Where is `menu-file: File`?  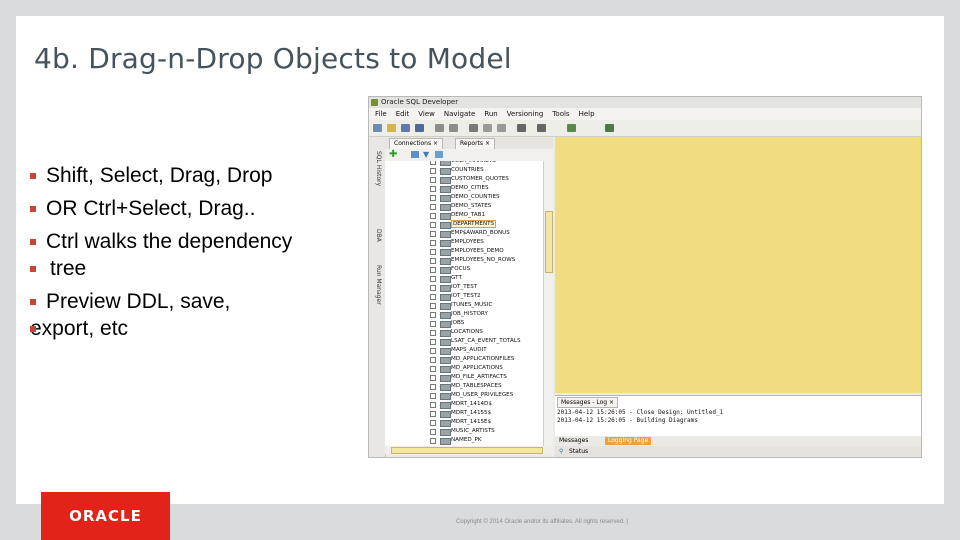 menu-file: File is located at coordinates (381, 114).